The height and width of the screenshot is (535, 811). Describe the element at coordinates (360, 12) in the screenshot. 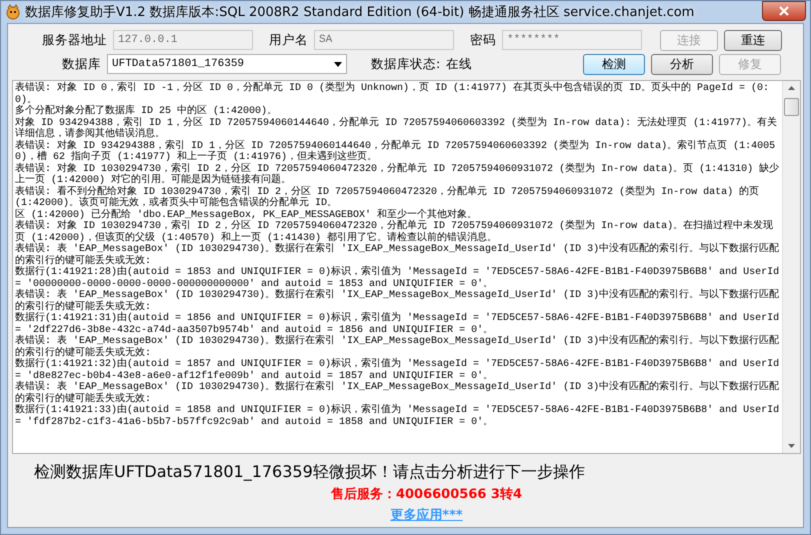

I see `window-title: 数据库修复助手V1.2 数据库版本:SQL 2008R2 Standard Edition (64-bit) 畅捷通服务社区 service.chanjet.com` at that location.